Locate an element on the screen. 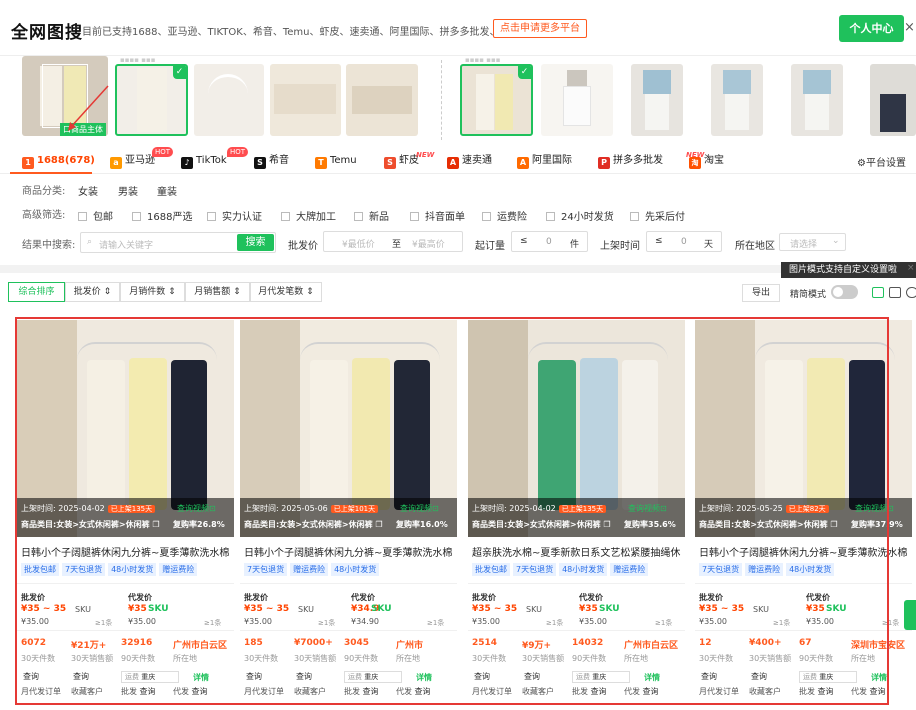 The width and height of the screenshot is (916, 710). repurchase-rate: 复购率37.9% is located at coordinates (877, 524).